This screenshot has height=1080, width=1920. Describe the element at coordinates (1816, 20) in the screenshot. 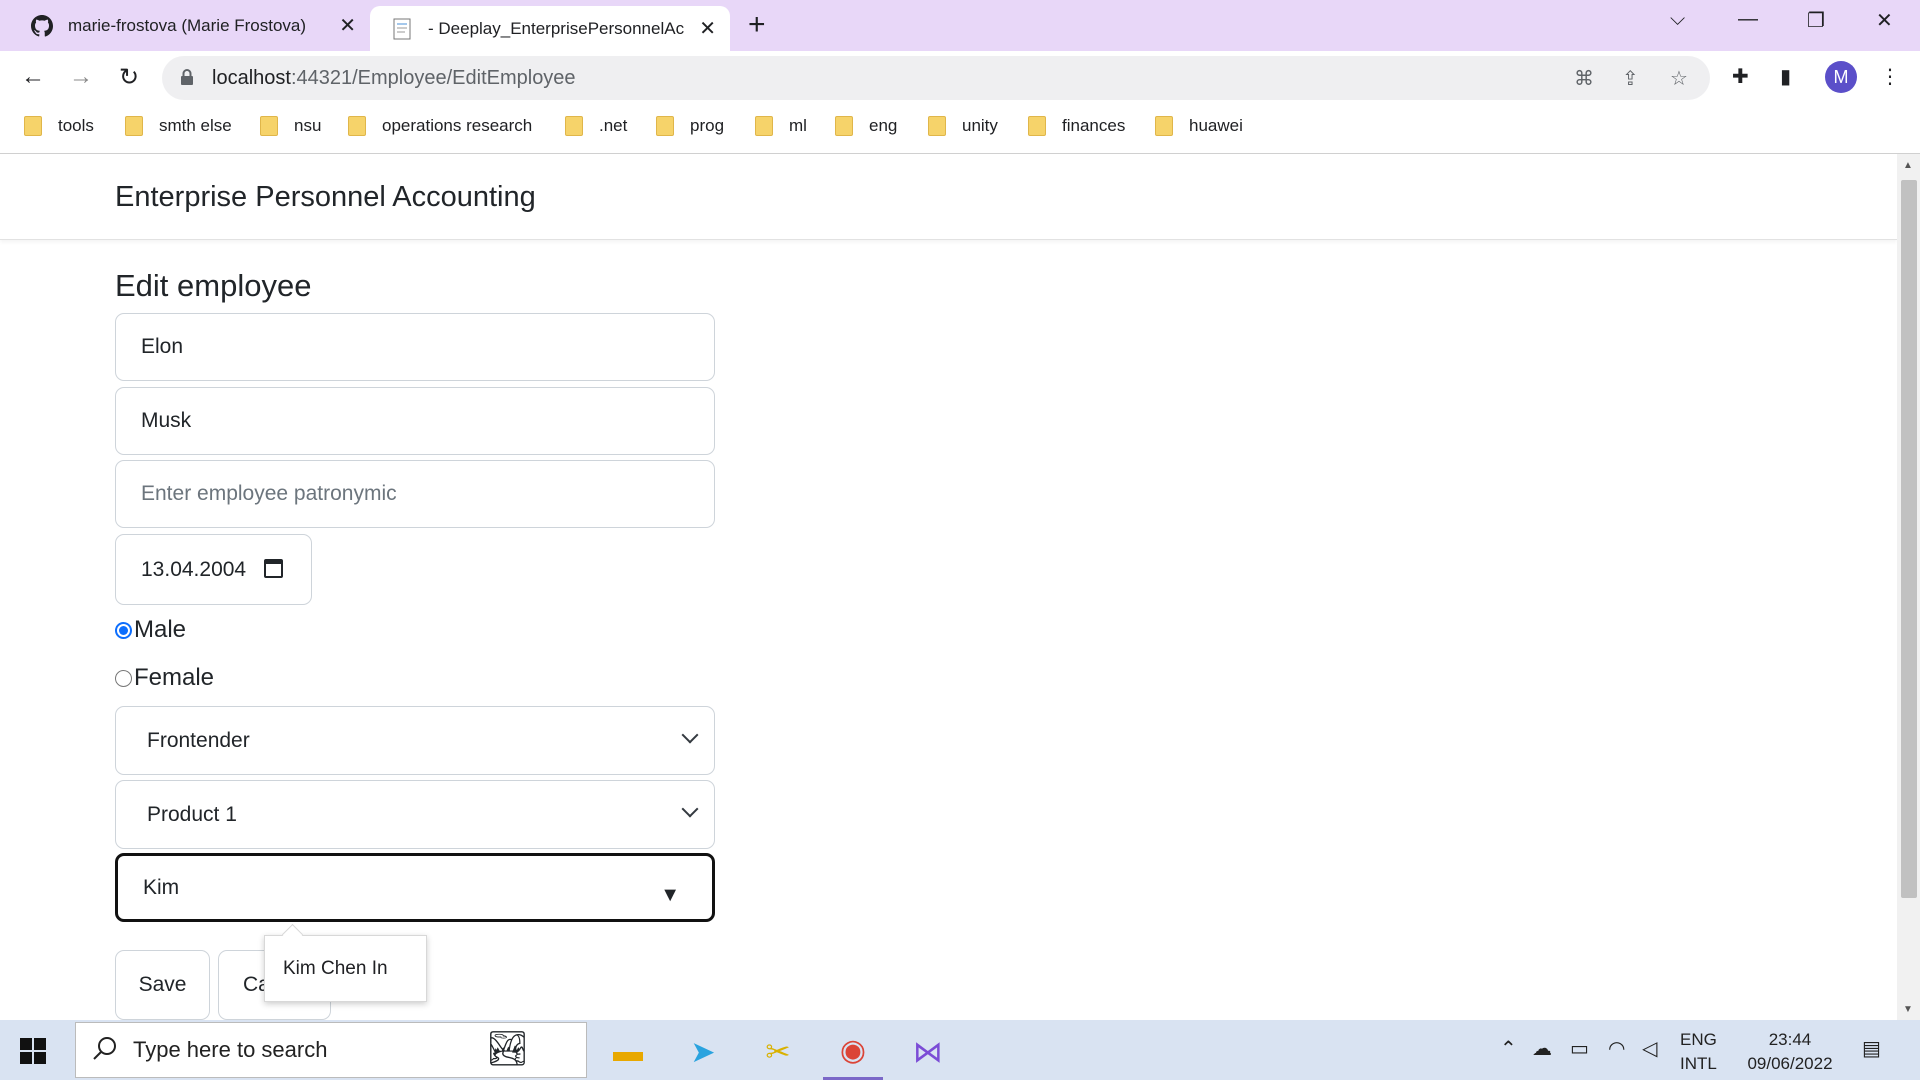

I see `restore-icon: ❐` at that location.